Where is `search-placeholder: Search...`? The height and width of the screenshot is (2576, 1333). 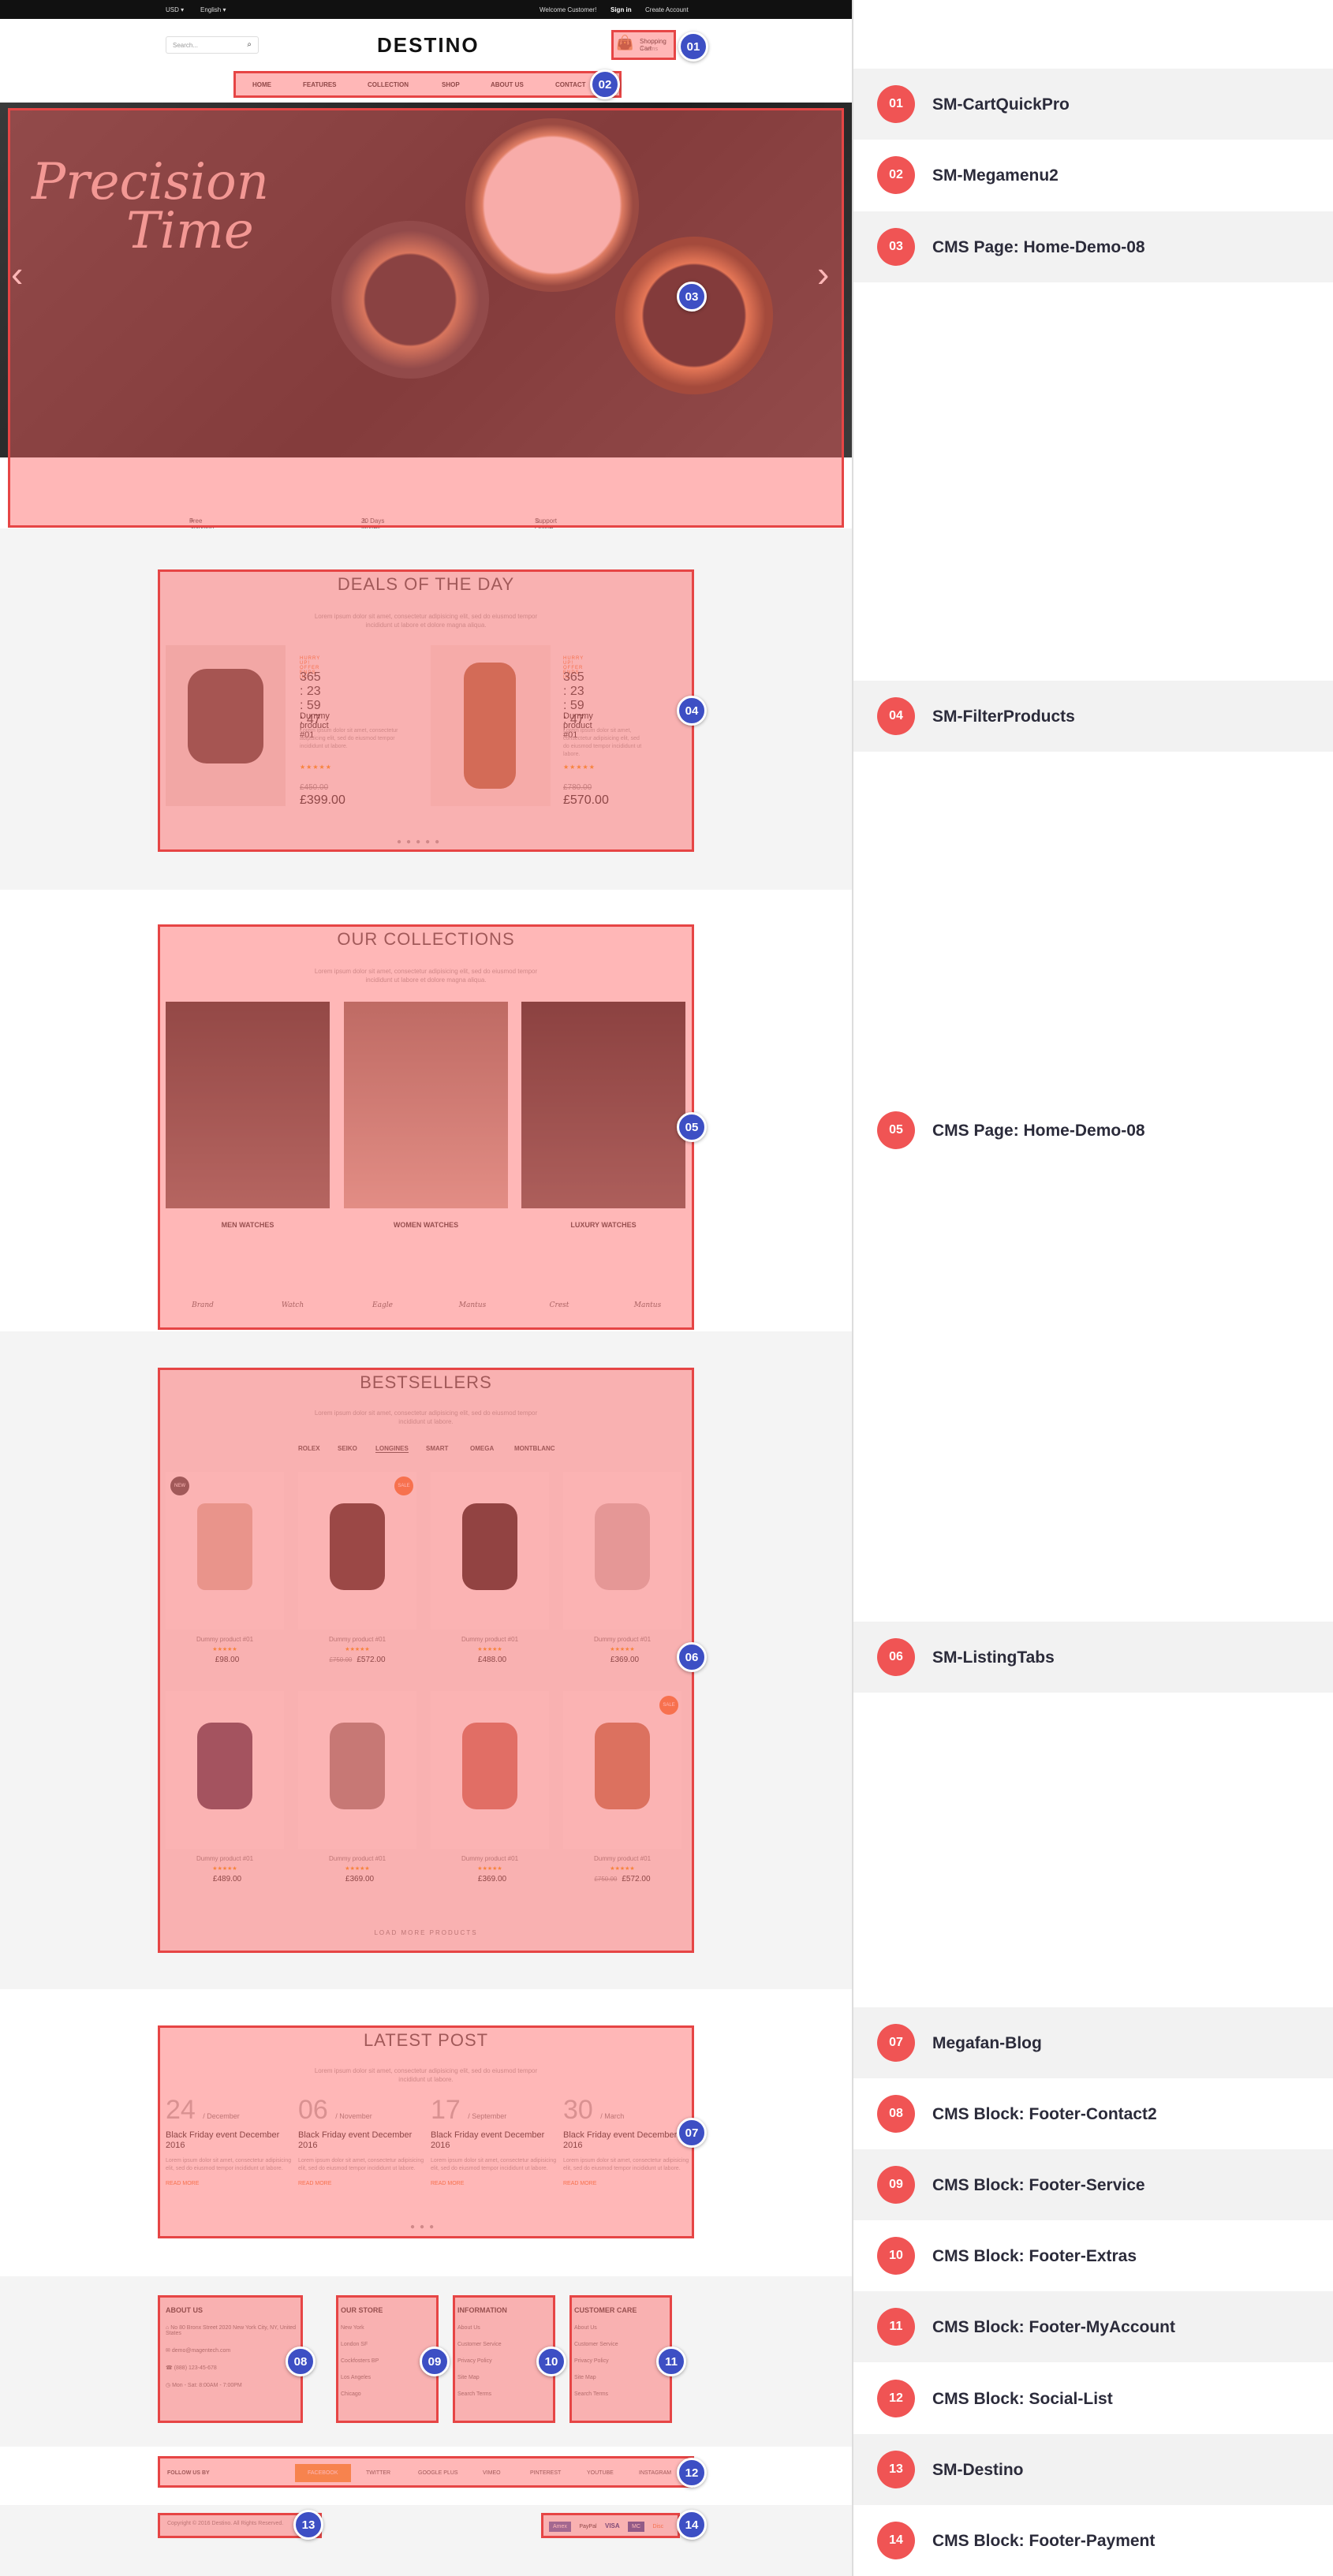 search-placeholder: Search... is located at coordinates (186, 45).